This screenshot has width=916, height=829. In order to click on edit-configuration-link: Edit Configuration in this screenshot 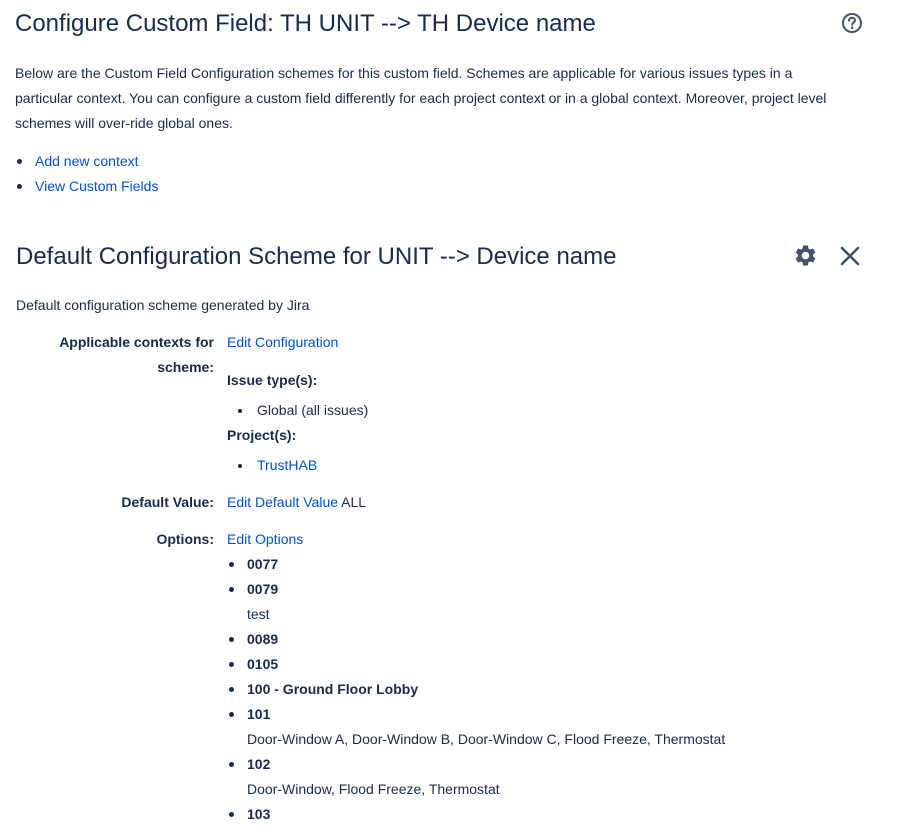, I will do `click(282, 342)`.